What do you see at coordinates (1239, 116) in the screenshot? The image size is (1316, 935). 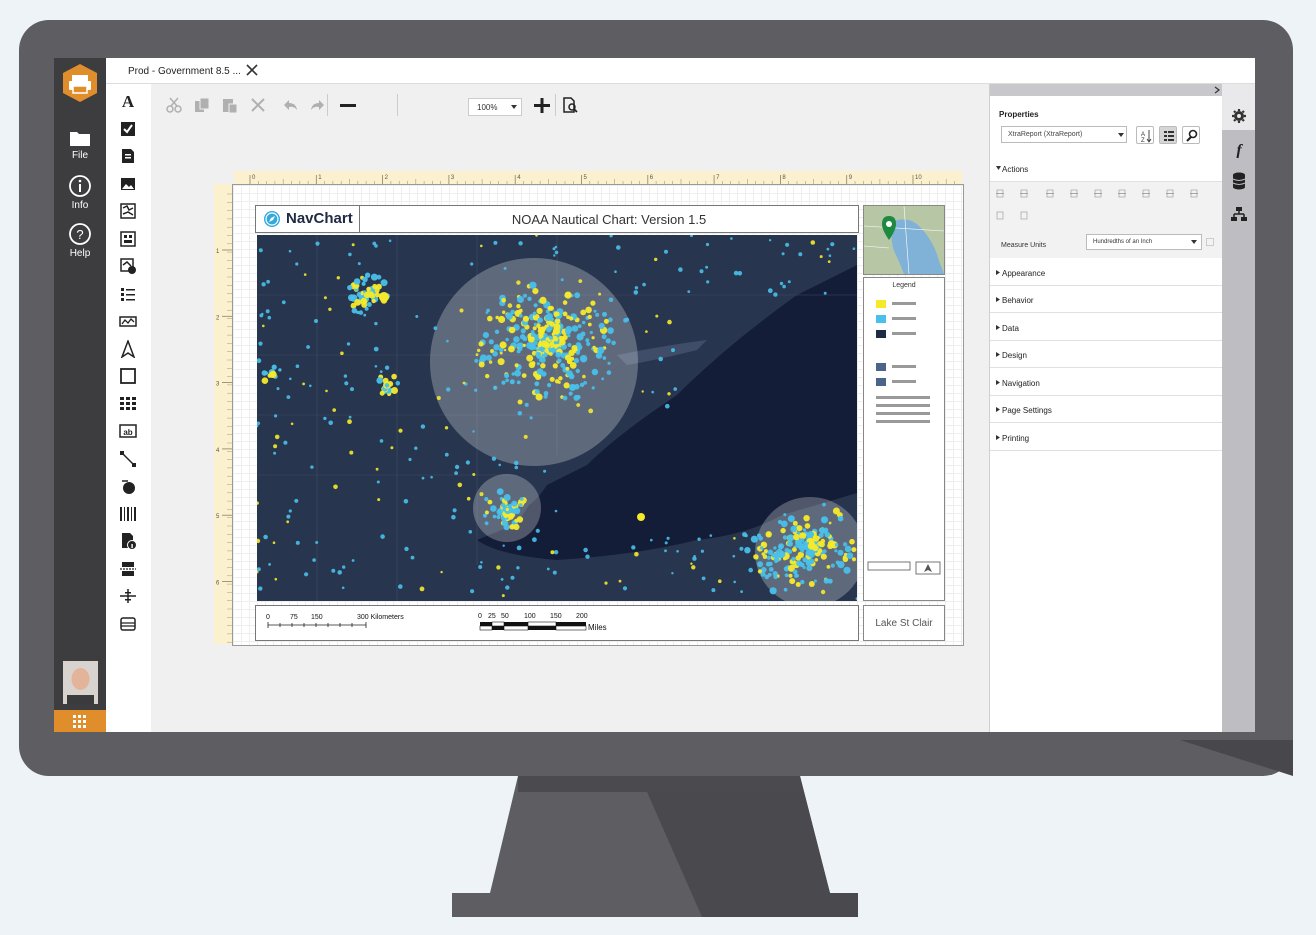 I see `gear-icon` at bounding box center [1239, 116].